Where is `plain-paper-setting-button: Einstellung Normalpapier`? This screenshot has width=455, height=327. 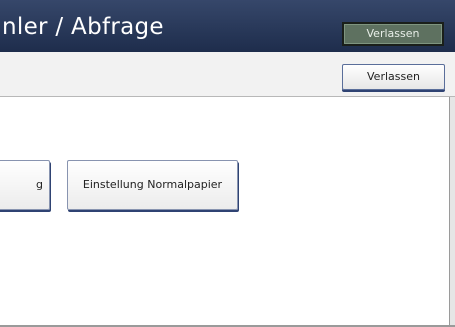 plain-paper-setting-button: Einstellung Normalpapier is located at coordinates (152, 185).